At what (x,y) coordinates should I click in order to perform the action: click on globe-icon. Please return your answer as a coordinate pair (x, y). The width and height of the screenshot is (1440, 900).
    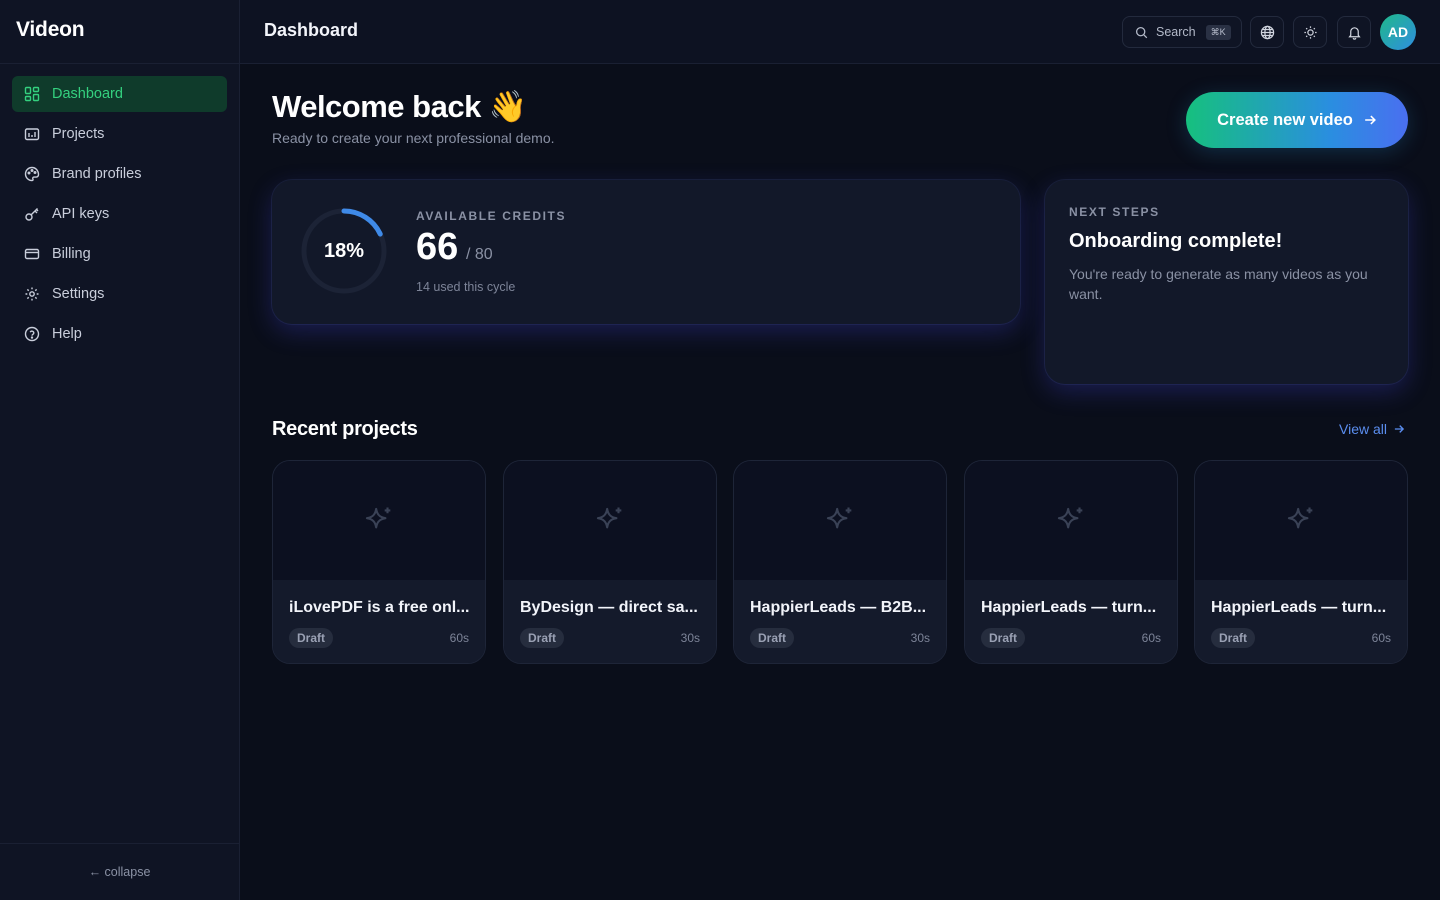
    Looking at the image, I should click on (1267, 32).